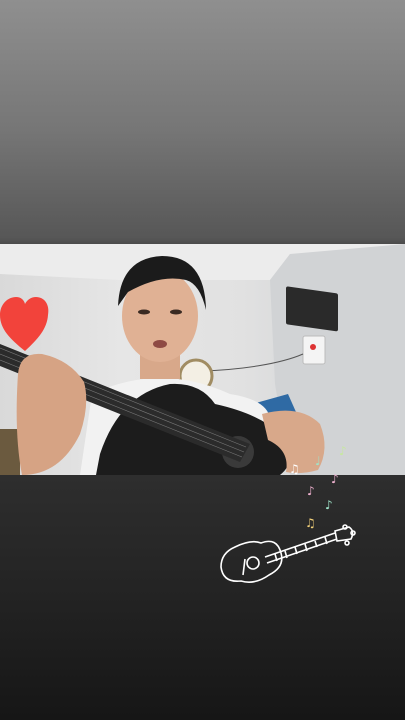  I want to click on wall-socket-icon, so click(314, 350).